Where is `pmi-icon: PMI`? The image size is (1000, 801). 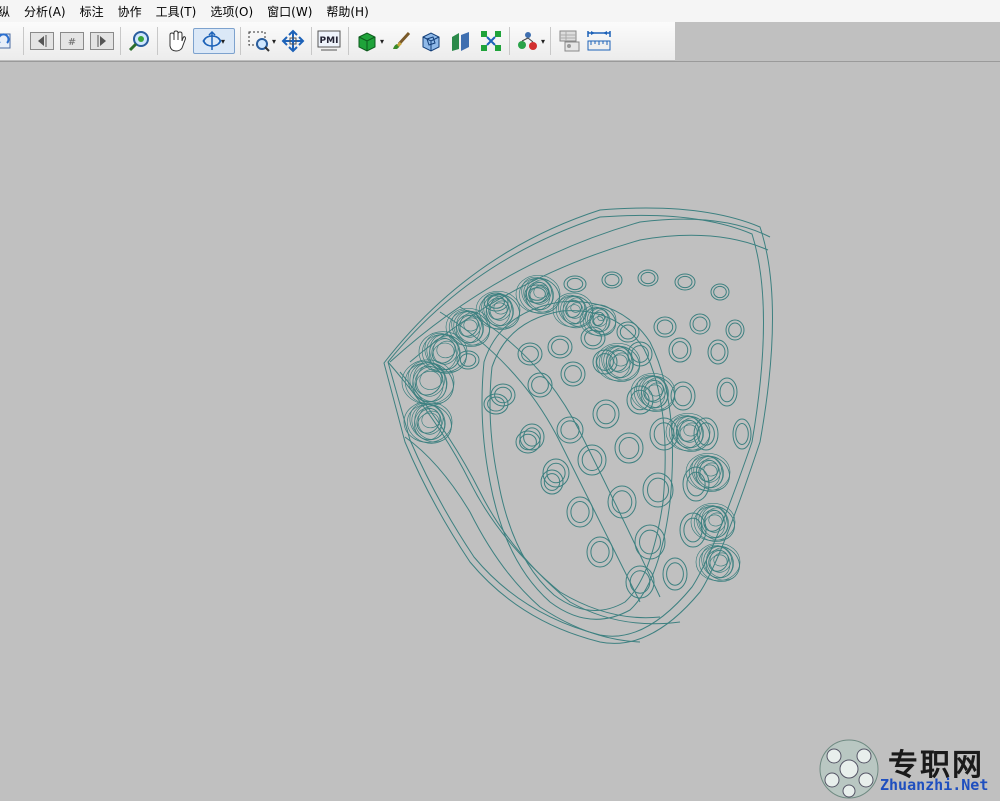 pmi-icon: PMI is located at coordinates (330, 41).